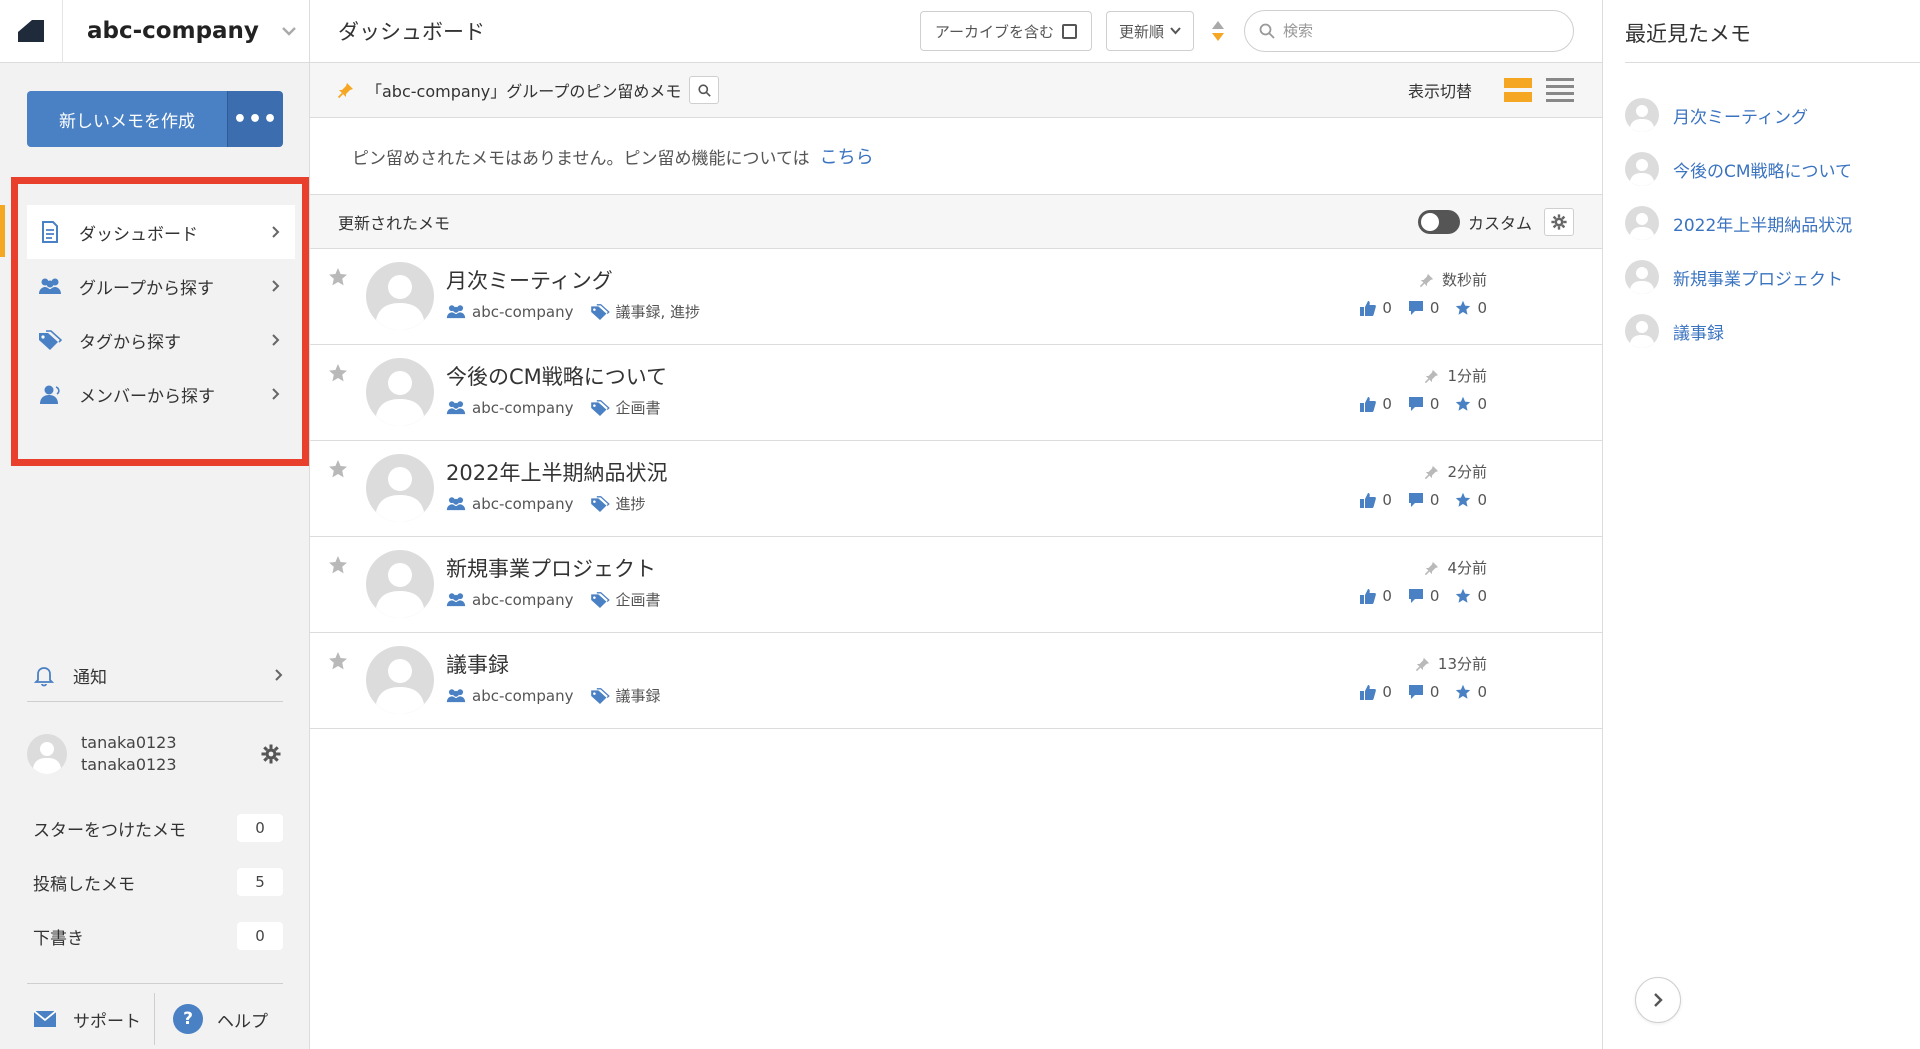 Image resolution: width=1920 pixels, height=1049 pixels. Describe the element at coordinates (956, 297) in the screenshot. I see `memo-row: 月次ミーティング abc-company 議事録, 進捗 数秒前 0 0 0` at that location.